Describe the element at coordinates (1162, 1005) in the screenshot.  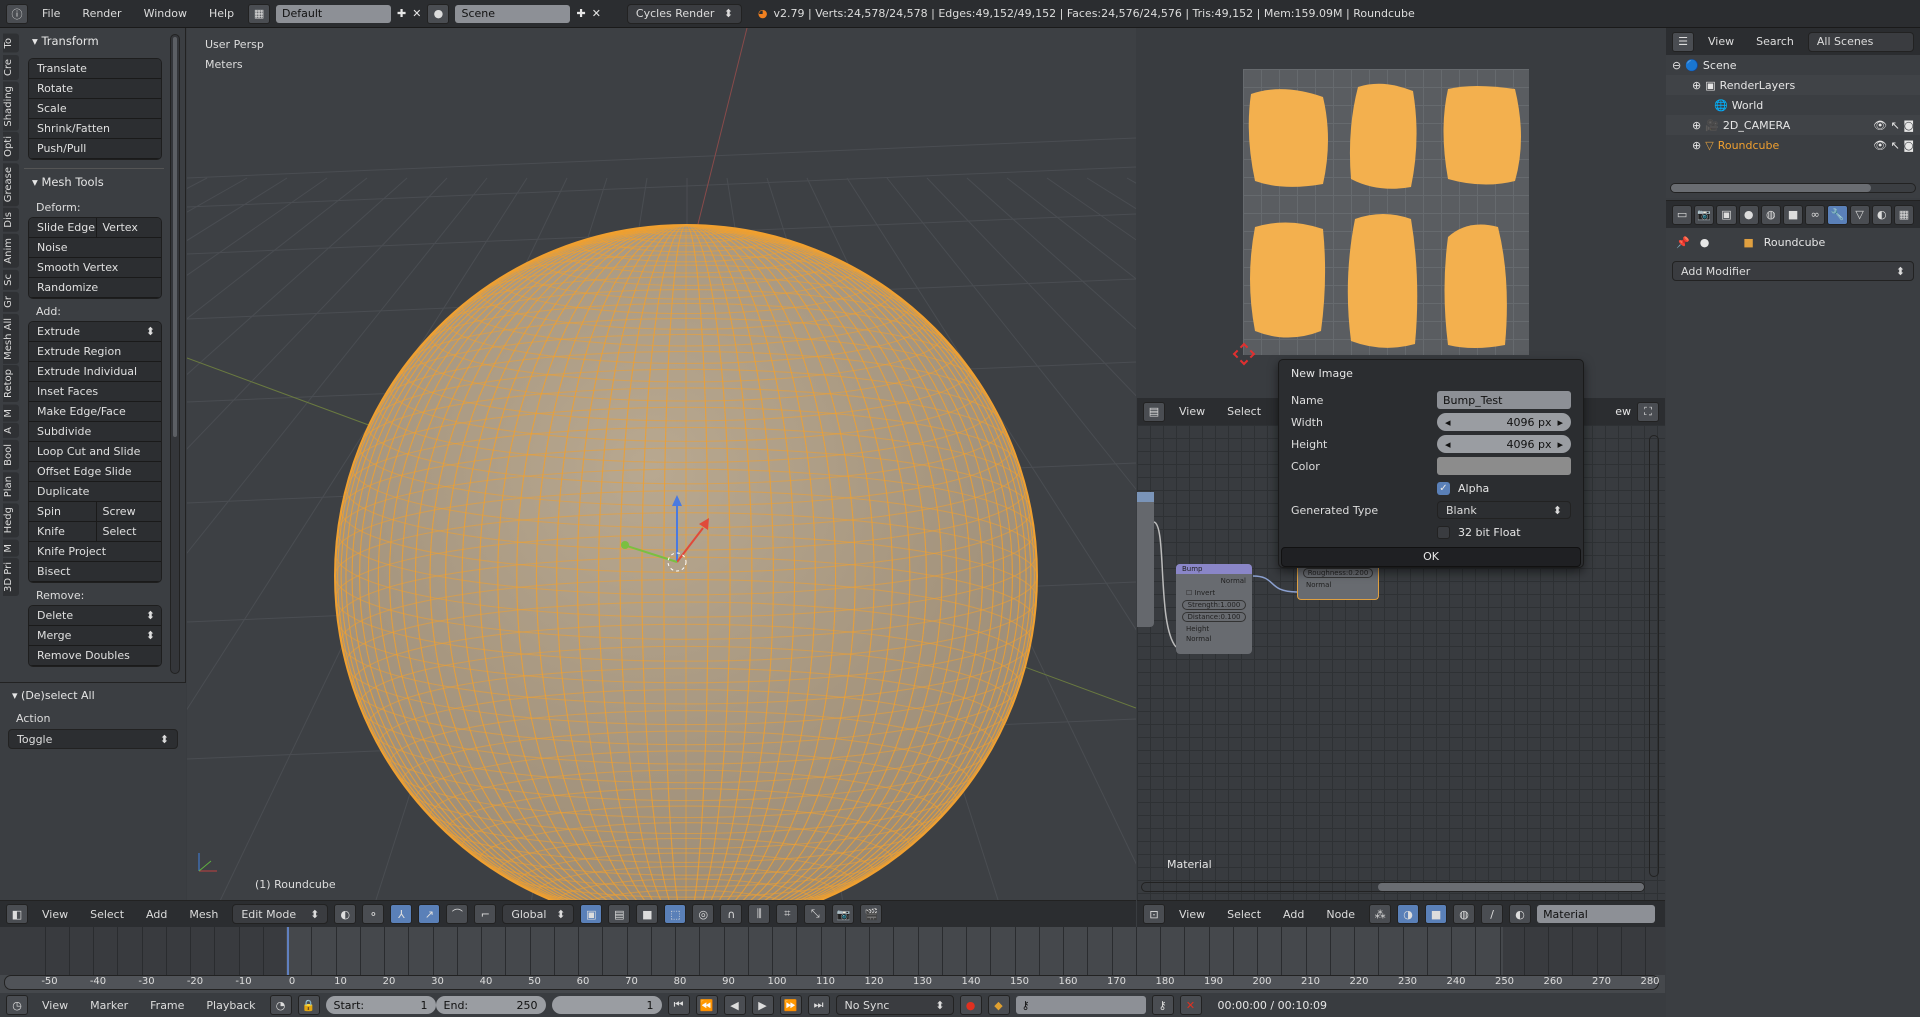
I see `insert-keyframe-icon: ⚷` at that location.